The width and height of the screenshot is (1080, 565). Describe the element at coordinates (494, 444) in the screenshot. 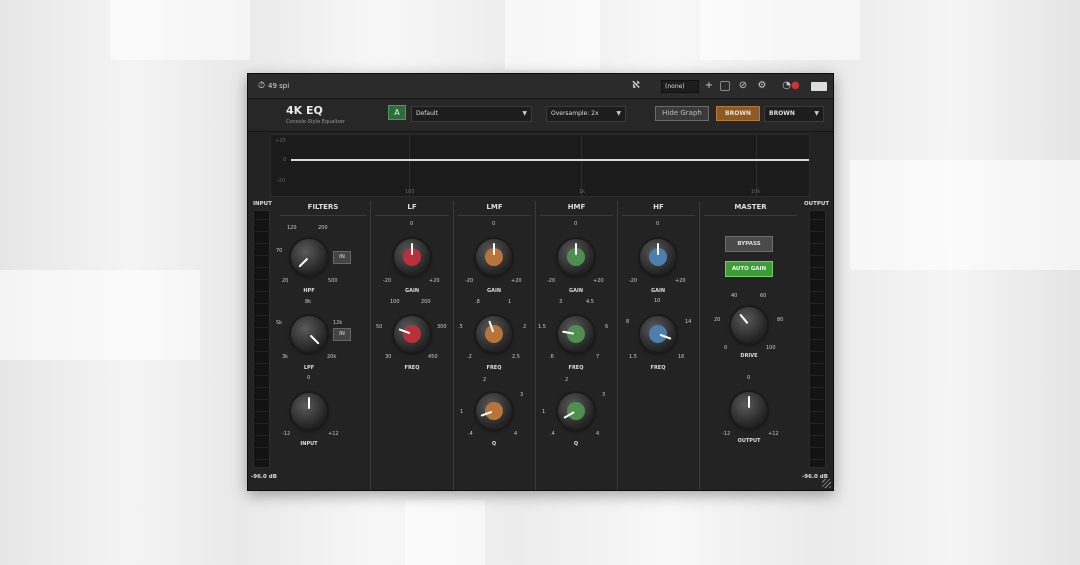

I see `knob-label: Q` at that location.